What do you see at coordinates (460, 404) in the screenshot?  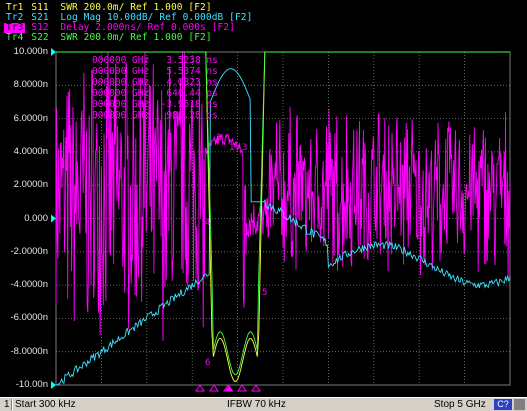 I see `stop-frequency: Stop 5 GHz` at bounding box center [460, 404].